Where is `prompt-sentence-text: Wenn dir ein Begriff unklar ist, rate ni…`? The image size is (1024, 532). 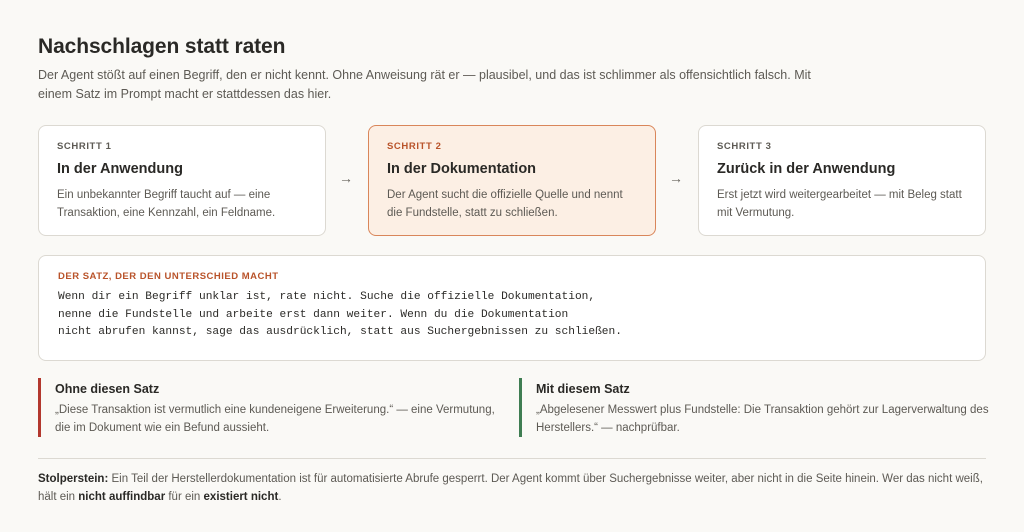 prompt-sentence-text: Wenn dir ein Begriff unklar ist, rate ni… is located at coordinates (340, 314).